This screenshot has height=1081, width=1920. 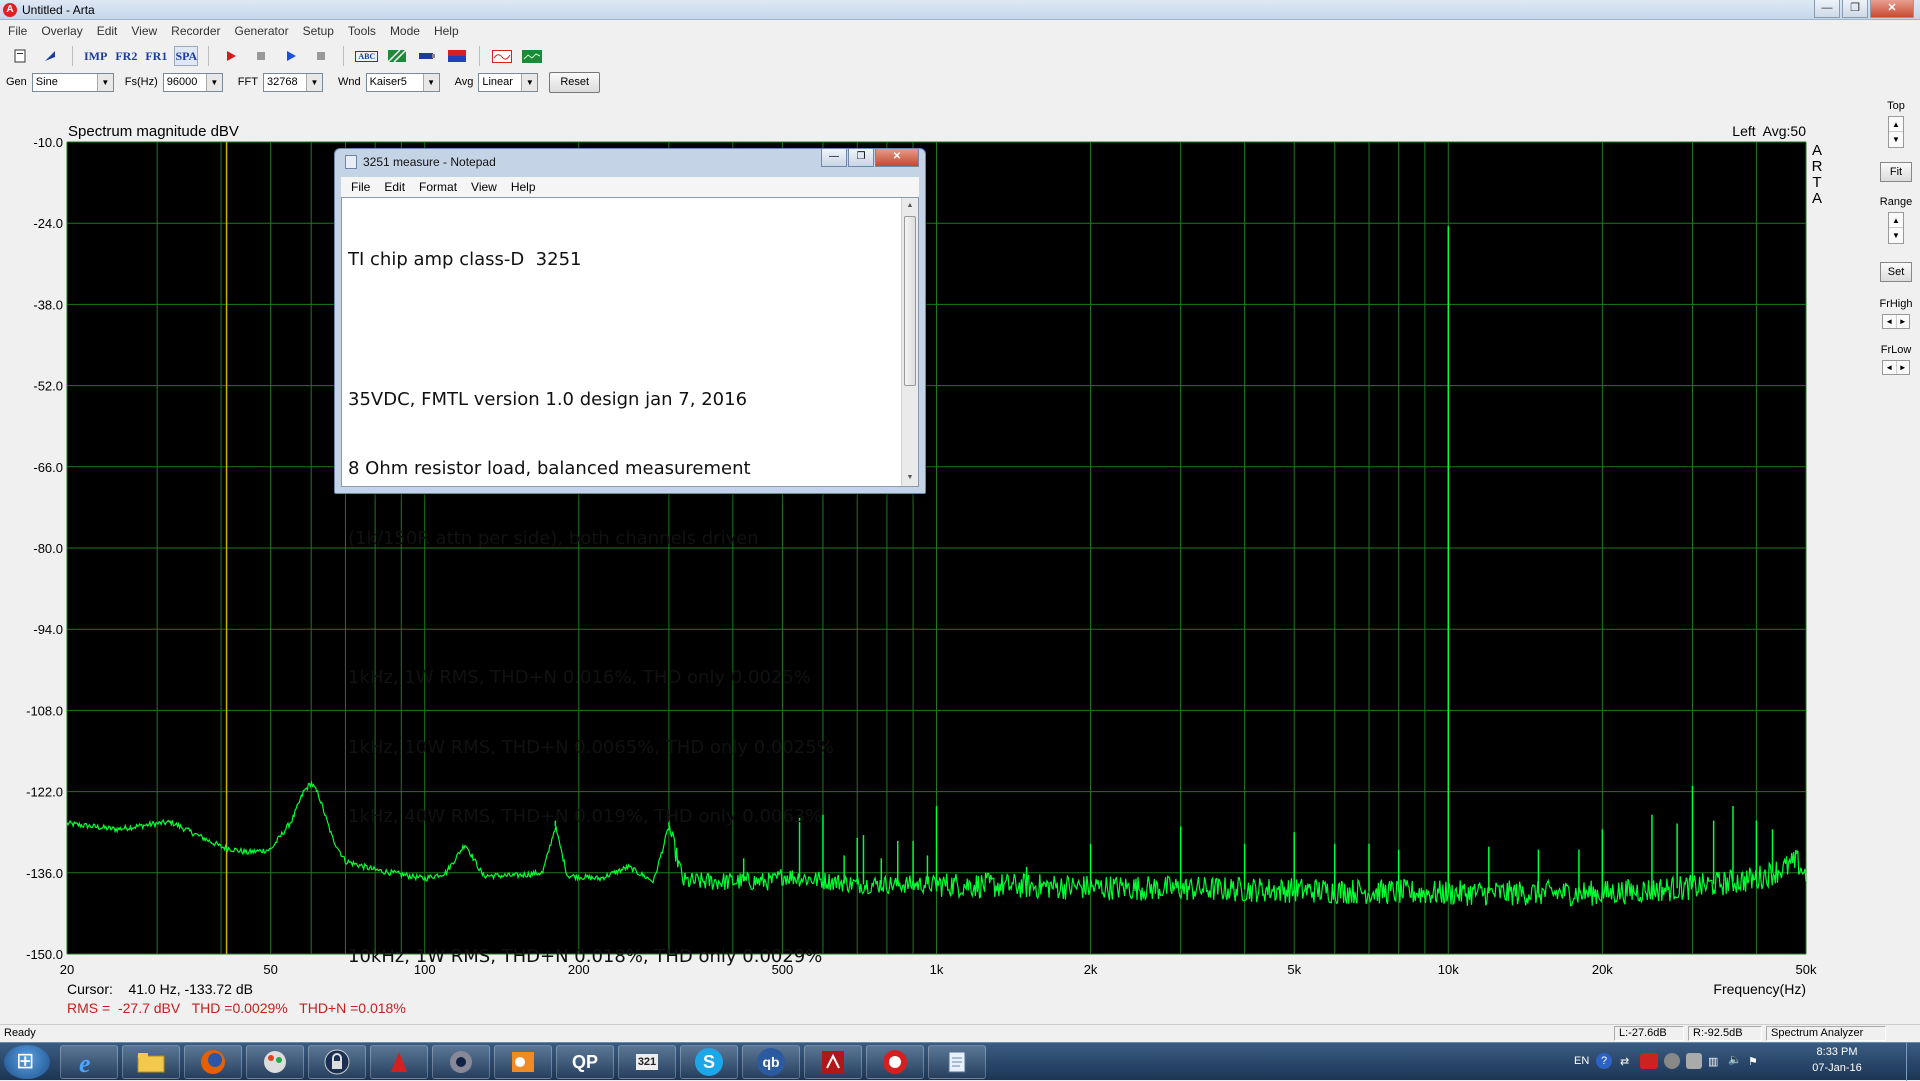 What do you see at coordinates (427, 56) in the screenshot?
I see `connector-icon` at bounding box center [427, 56].